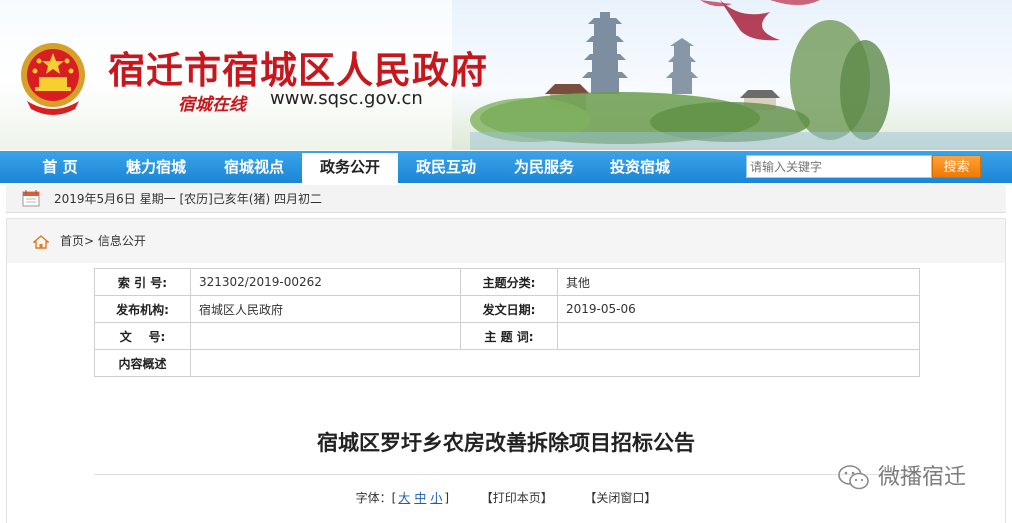  I want to click on category-value: 其他, so click(738, 282).